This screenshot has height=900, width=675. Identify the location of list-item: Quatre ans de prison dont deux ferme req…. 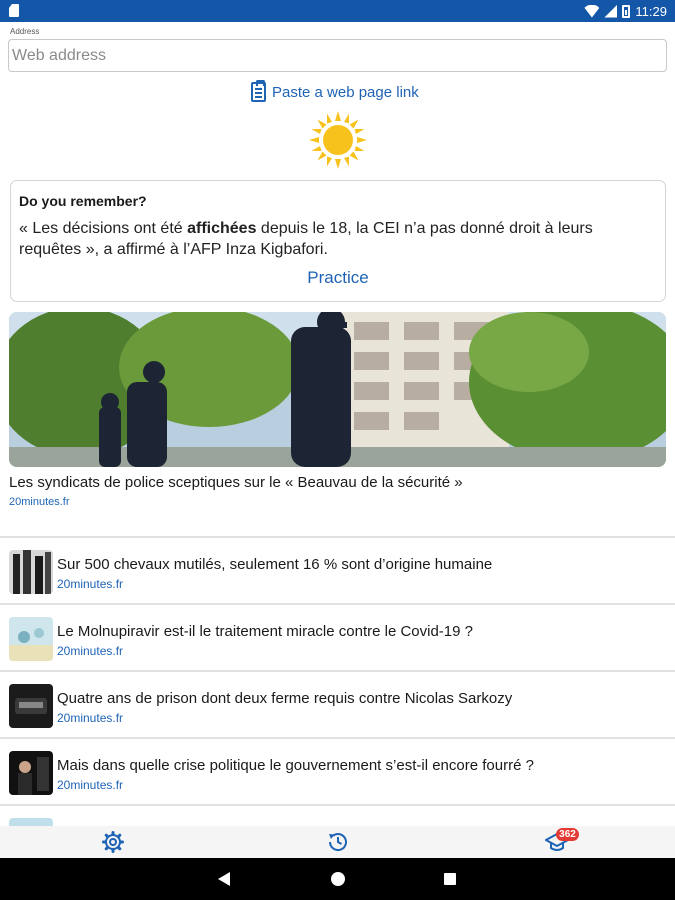
(337, 703).